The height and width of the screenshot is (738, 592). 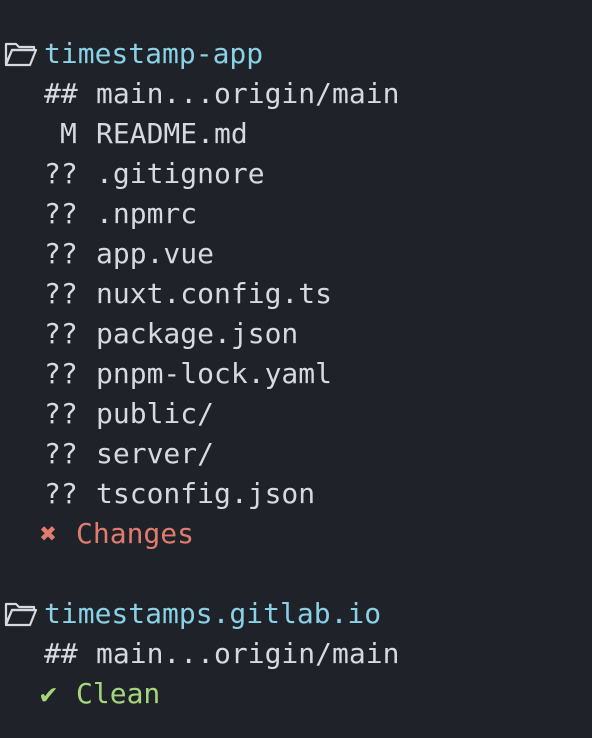 What do you see at coordinates (68, 133) in the screenshot?
I see `status-code: M` at bounding box center [68, 133].